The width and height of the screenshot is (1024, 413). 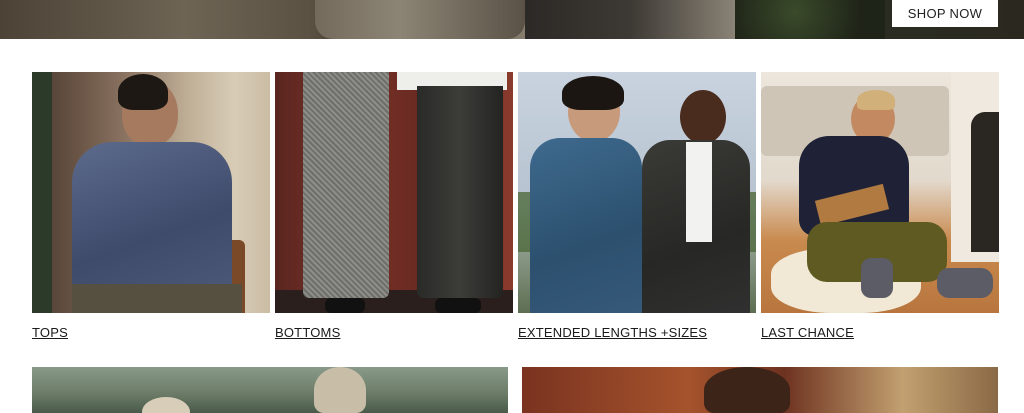 I want to click on dark-trousers, so click(x=460, y=192).